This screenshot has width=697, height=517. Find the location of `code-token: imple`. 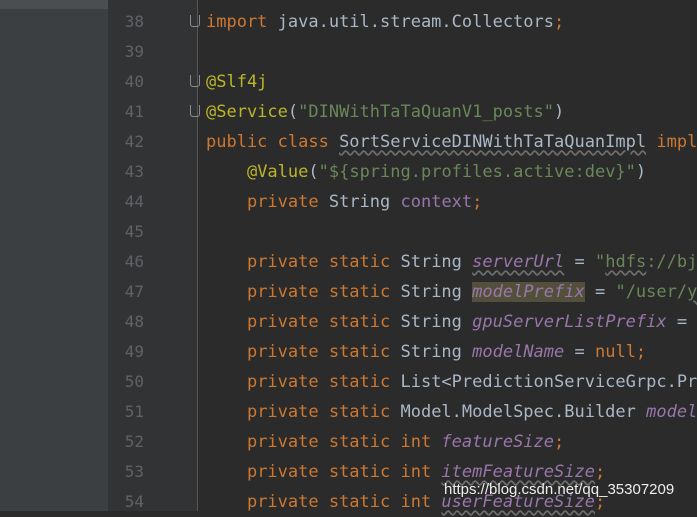

code-token: imple is located at coordinates (676, 142).